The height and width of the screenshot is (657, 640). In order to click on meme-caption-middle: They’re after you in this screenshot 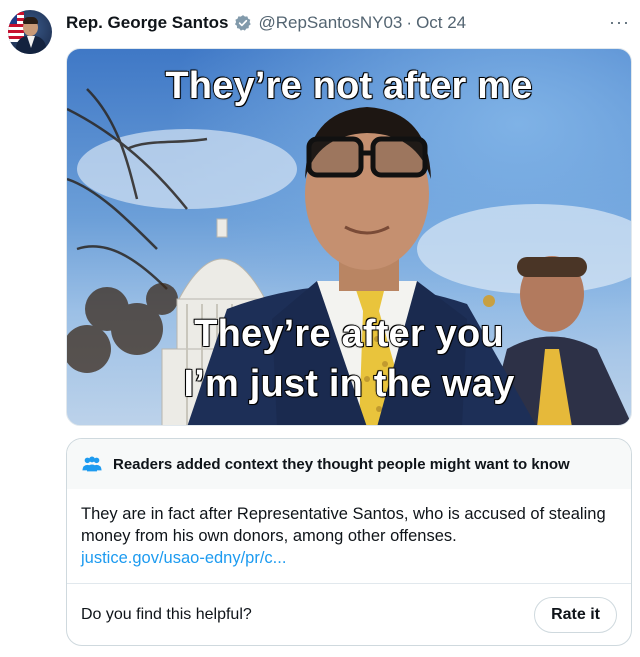, I will do `click(348, 334)`.